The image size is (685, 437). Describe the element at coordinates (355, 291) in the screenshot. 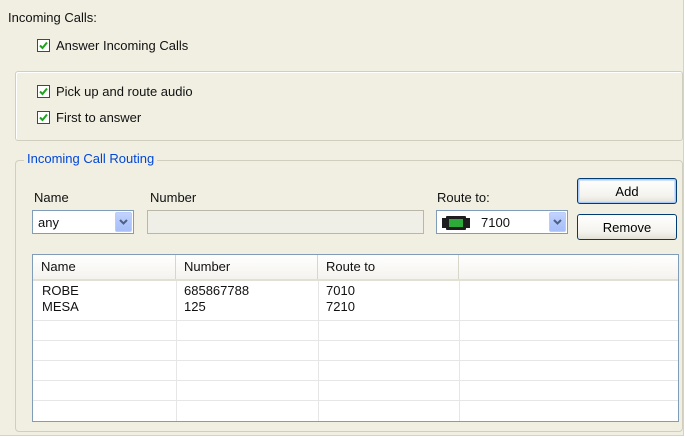

I see `table-row: ROBE 685867788 7010` at that location.